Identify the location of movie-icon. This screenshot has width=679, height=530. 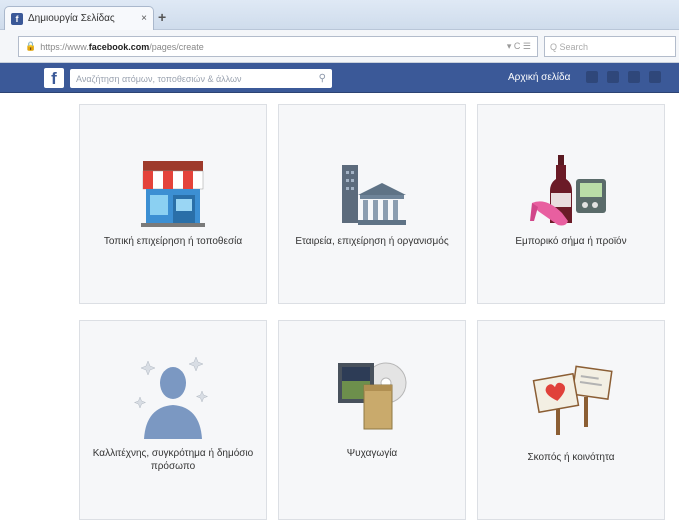
(372, 378).